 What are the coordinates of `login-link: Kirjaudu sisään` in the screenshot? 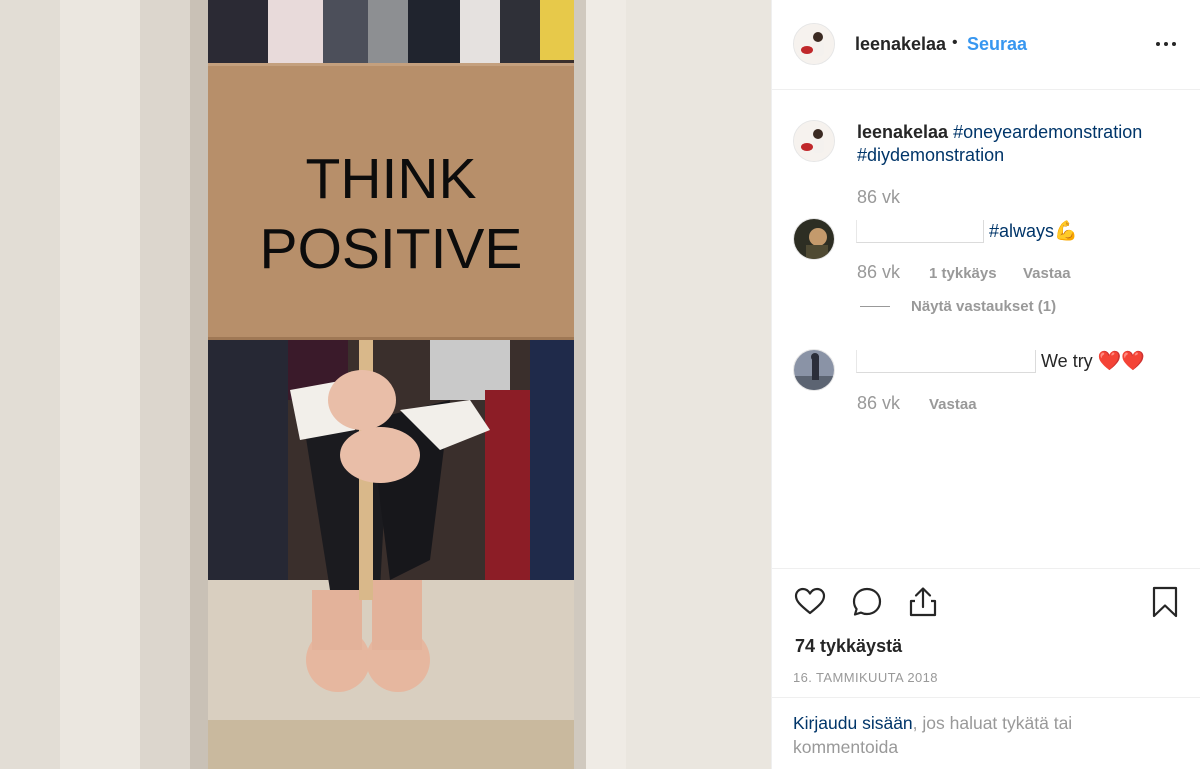 It's located at (853, 723).